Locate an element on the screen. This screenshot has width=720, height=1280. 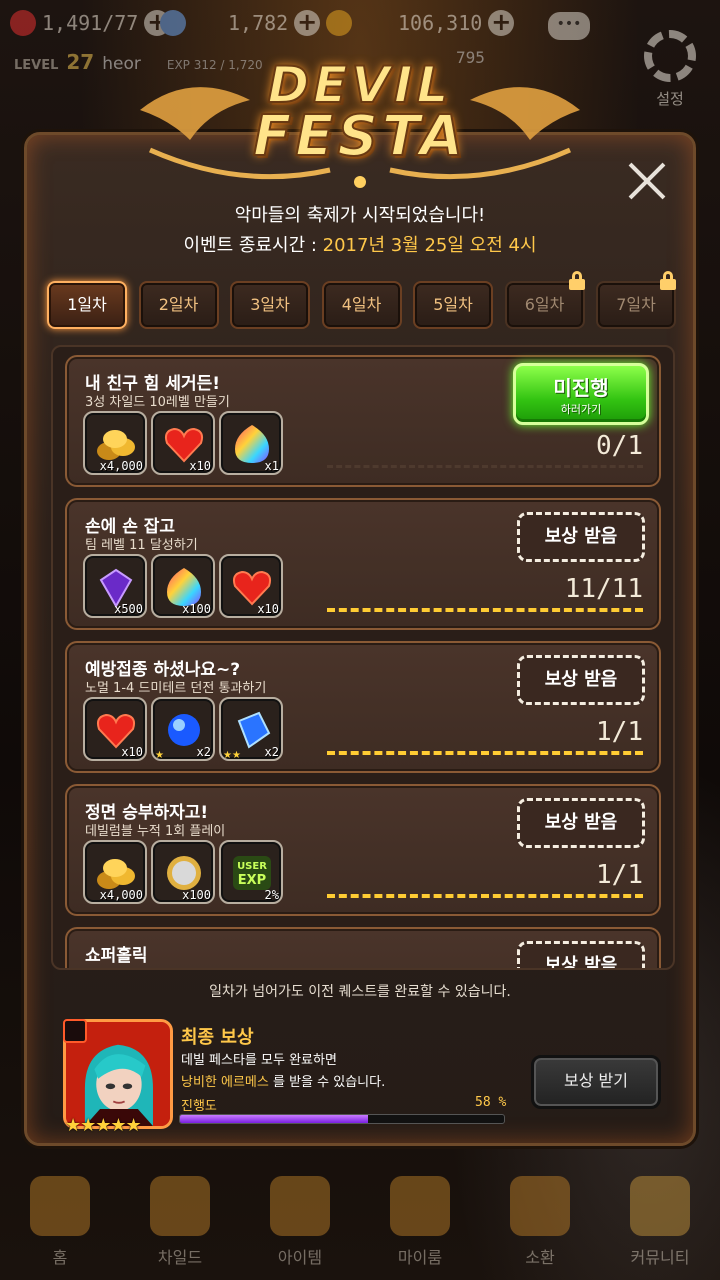
button-sublabel: 하러가기 is located at coordinates (581, 409).